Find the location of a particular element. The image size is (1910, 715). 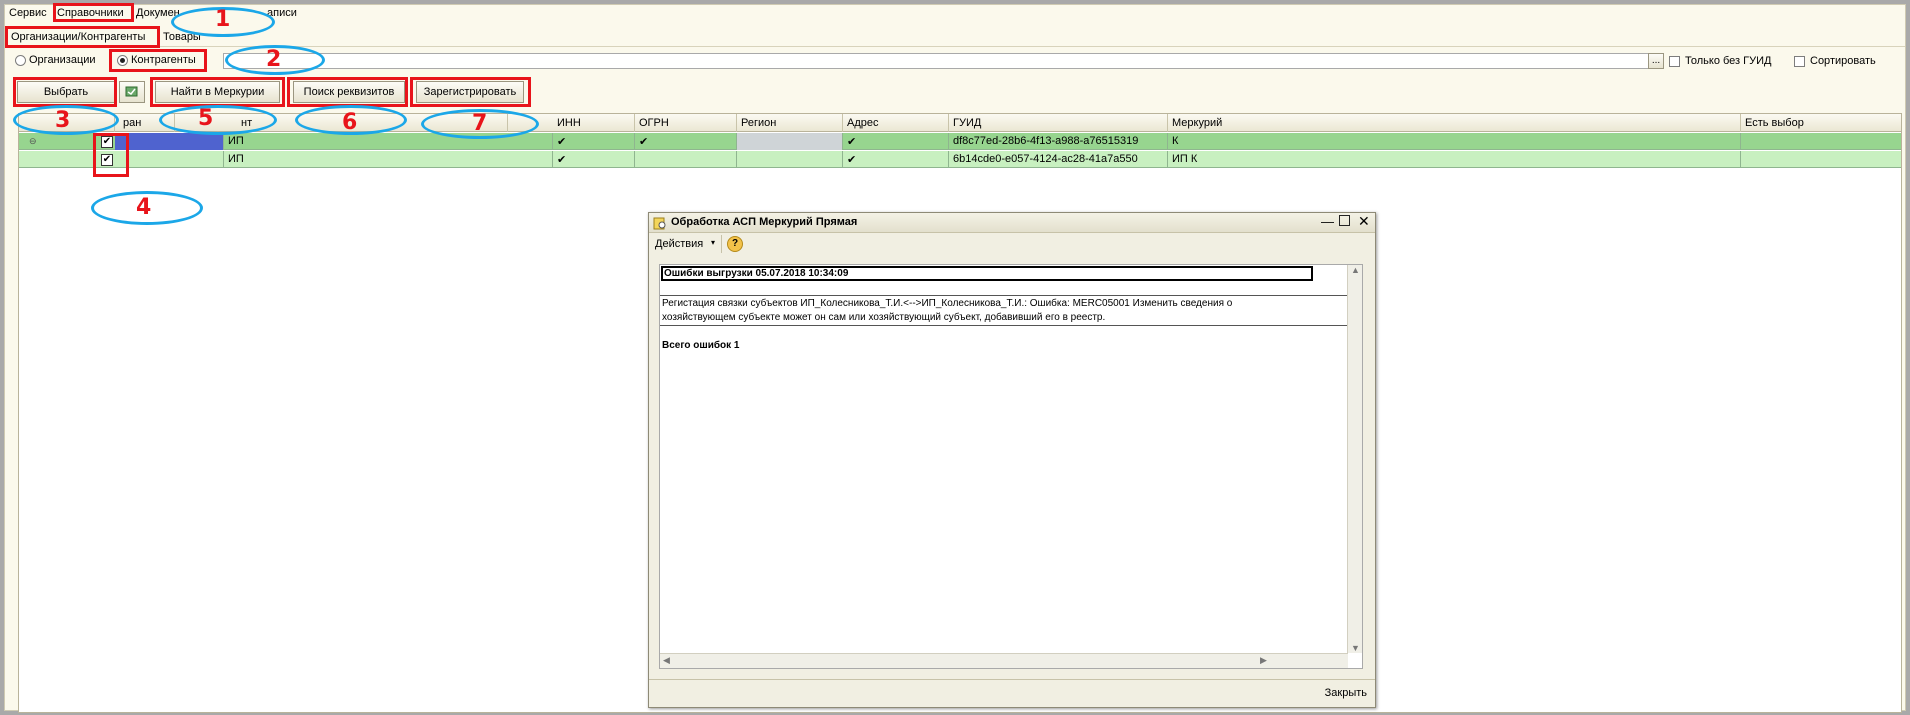

annotation-number-6: 6 is located at coordinates (350, 122).